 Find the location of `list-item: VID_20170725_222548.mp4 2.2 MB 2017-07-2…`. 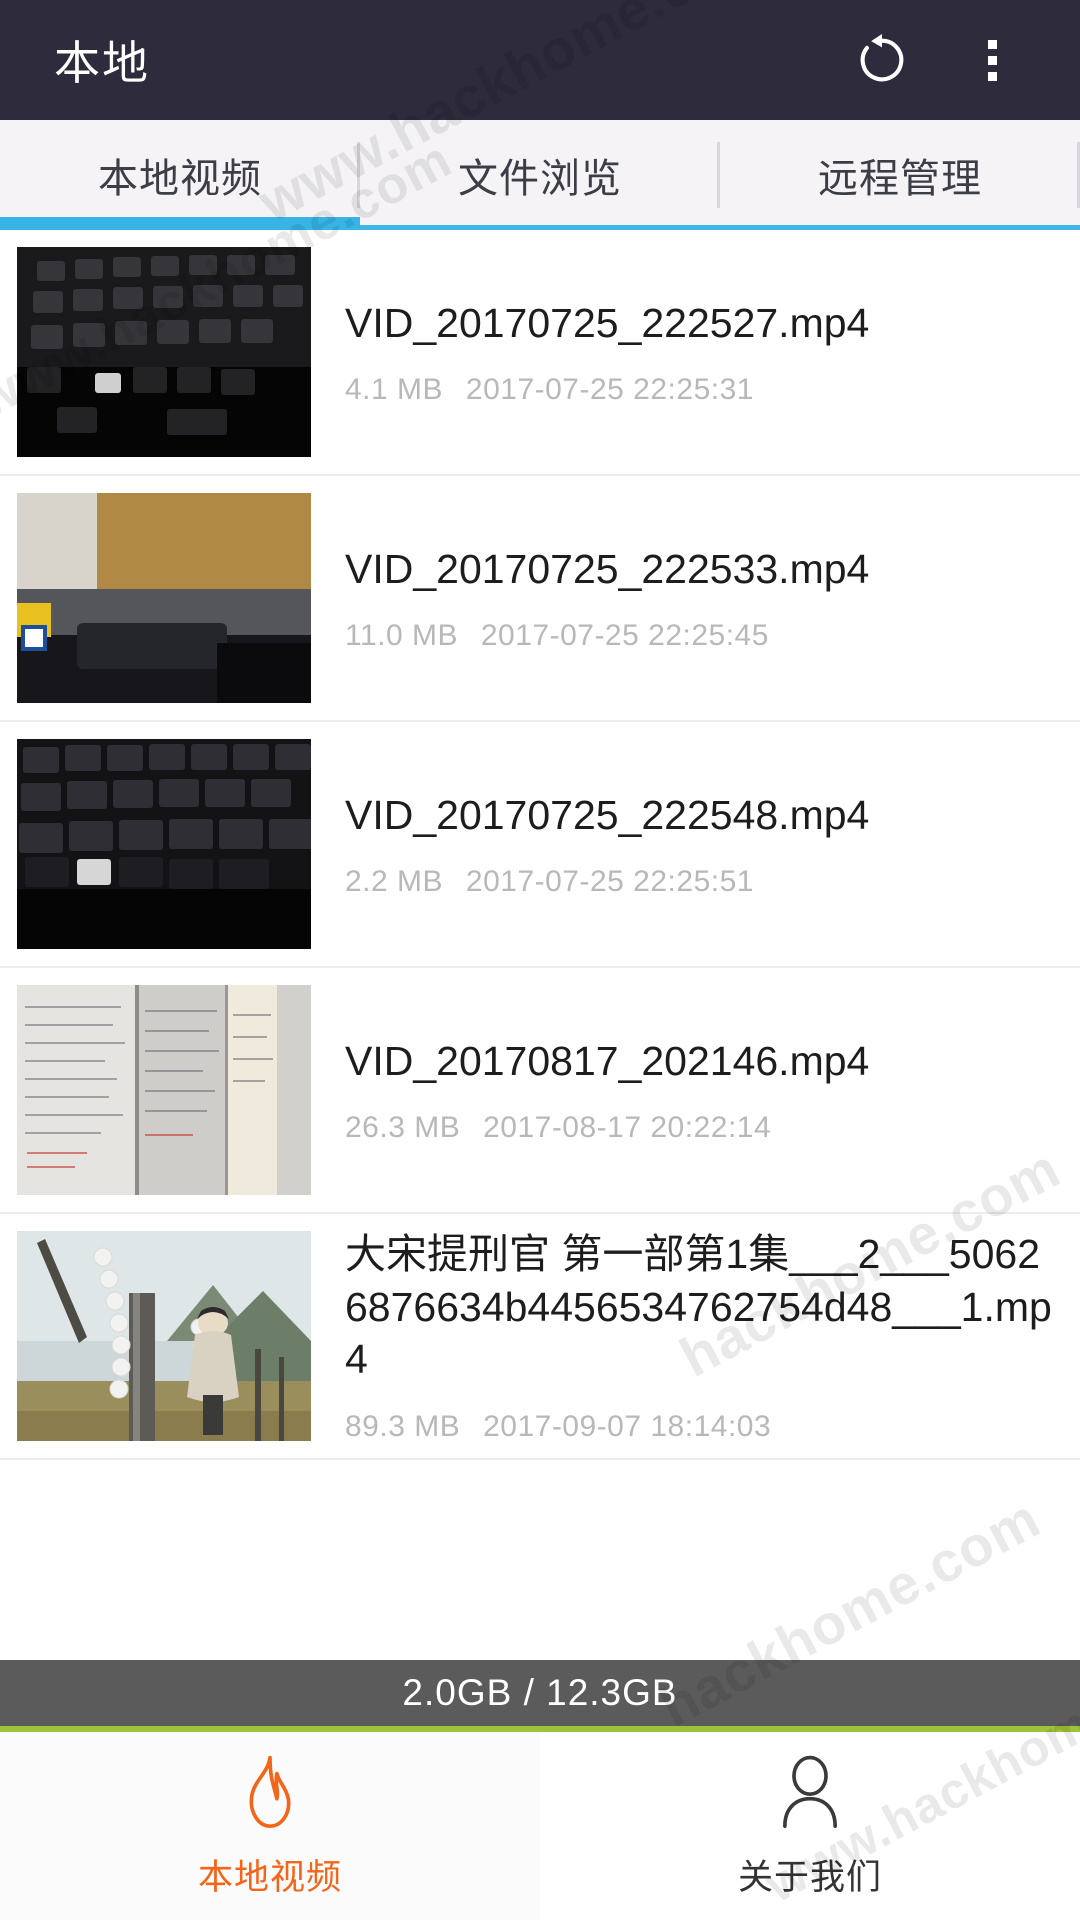

list-item: VID_20170725_222548.mp4 2.2 MB 2017-07-2… is located at coordinates (540, 845).